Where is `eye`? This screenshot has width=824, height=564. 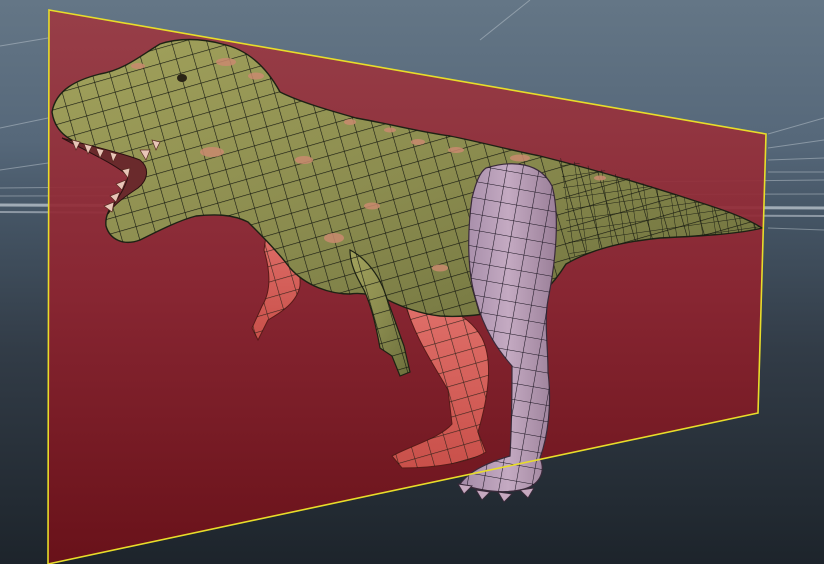 eye is located at coordinates (182, 78).